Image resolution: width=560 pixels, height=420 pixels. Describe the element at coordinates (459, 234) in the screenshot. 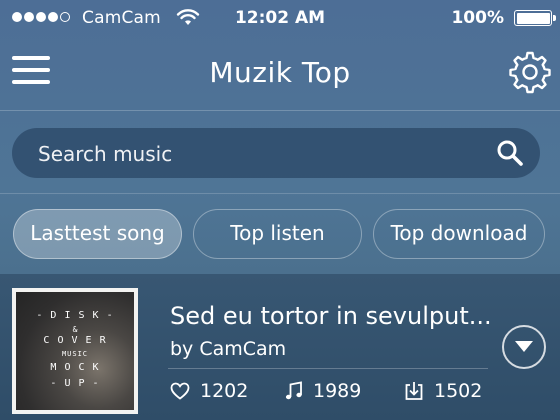

I see `tab-top-download: Top download` at that location.